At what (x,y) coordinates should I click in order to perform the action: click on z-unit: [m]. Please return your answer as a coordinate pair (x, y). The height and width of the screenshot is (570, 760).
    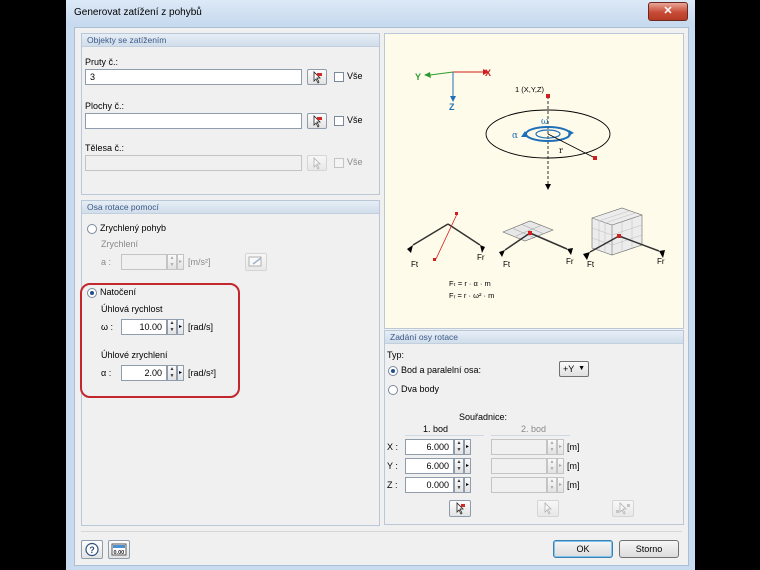
    Looking at the image, I should click on (573, 485).